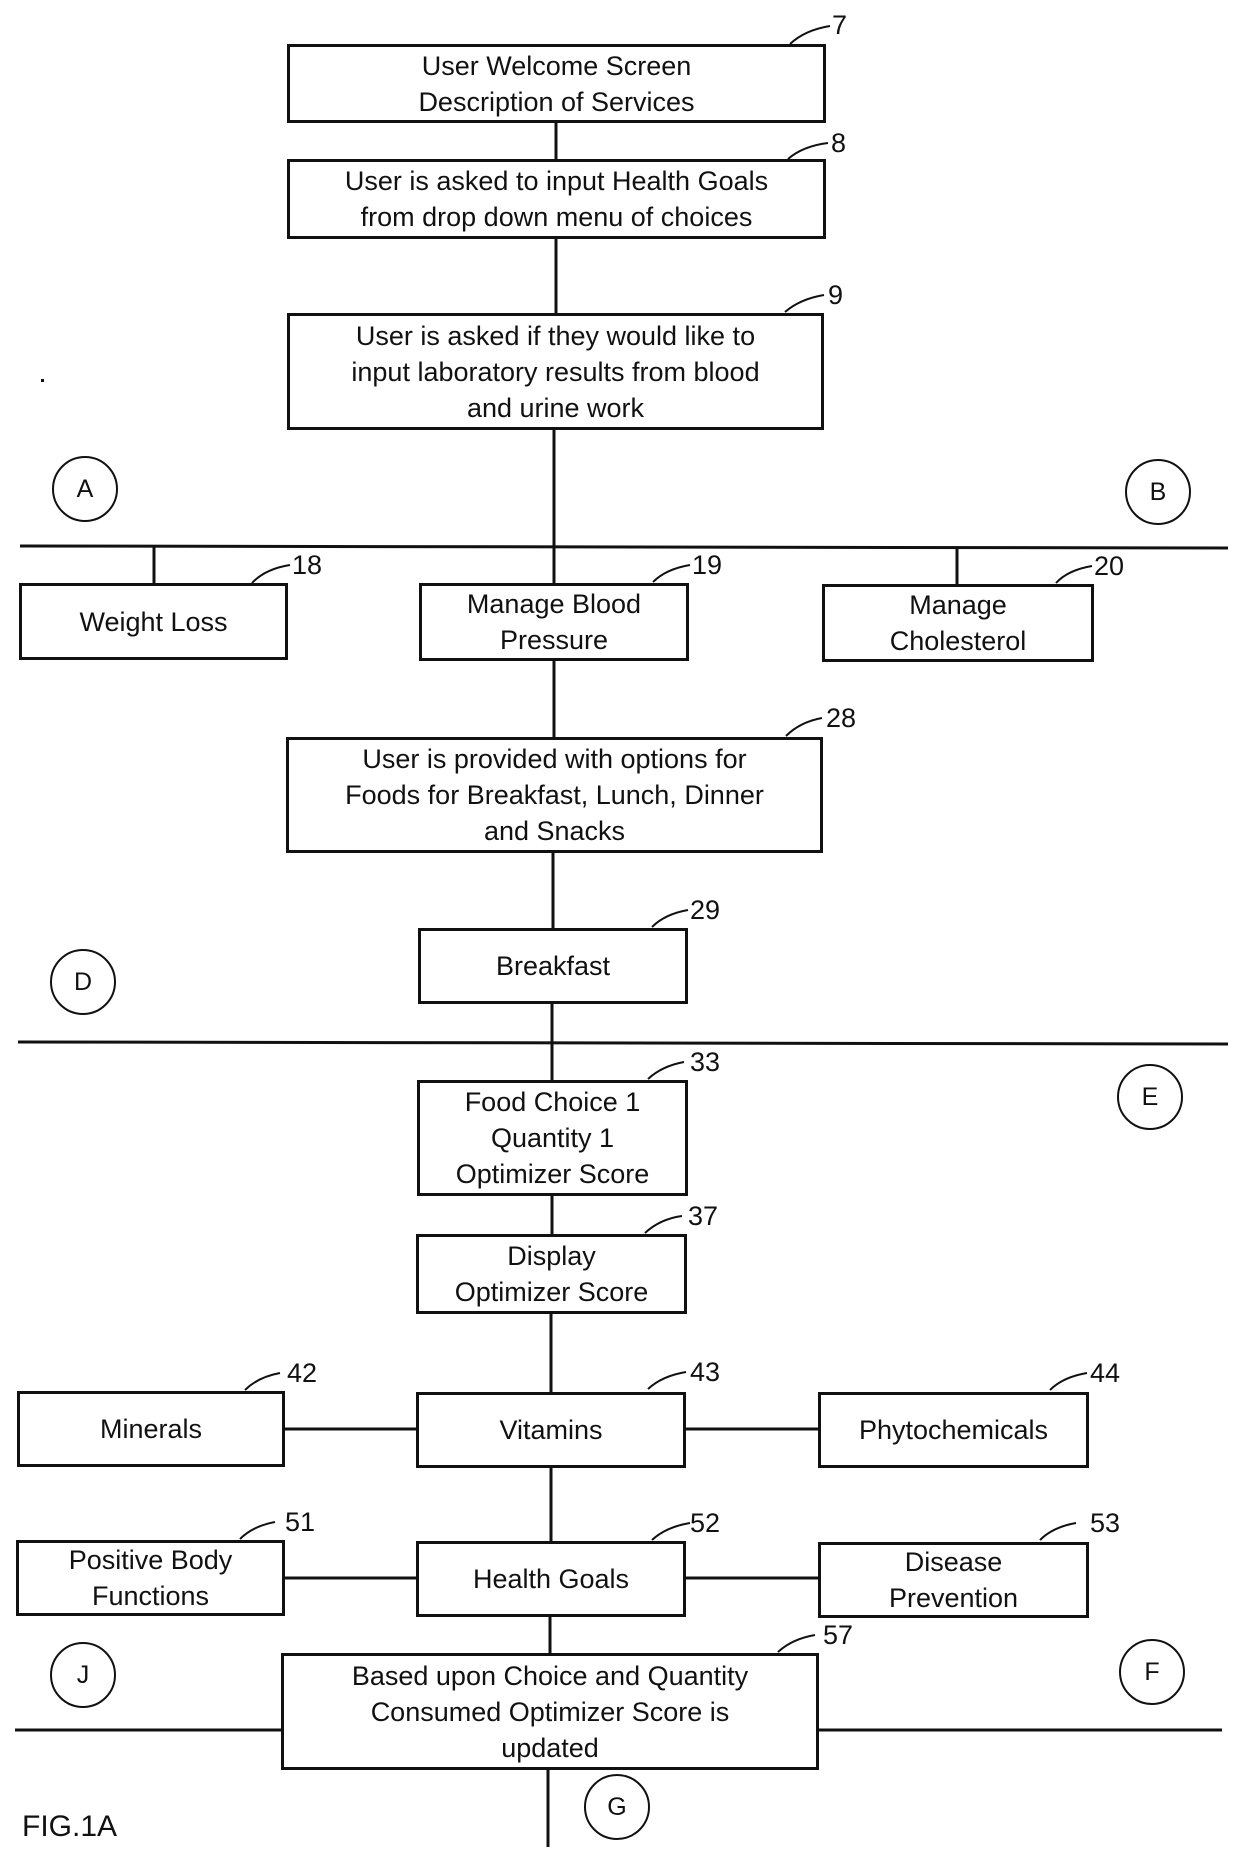  Describe the element at coordinates (150, 1596) in the screenshot. I see `box-line: Functions` at that location.